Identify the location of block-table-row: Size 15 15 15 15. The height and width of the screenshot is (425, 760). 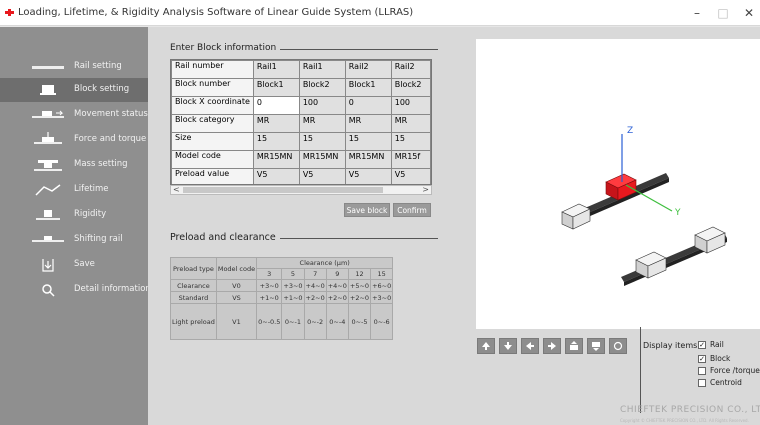
(301, 141).